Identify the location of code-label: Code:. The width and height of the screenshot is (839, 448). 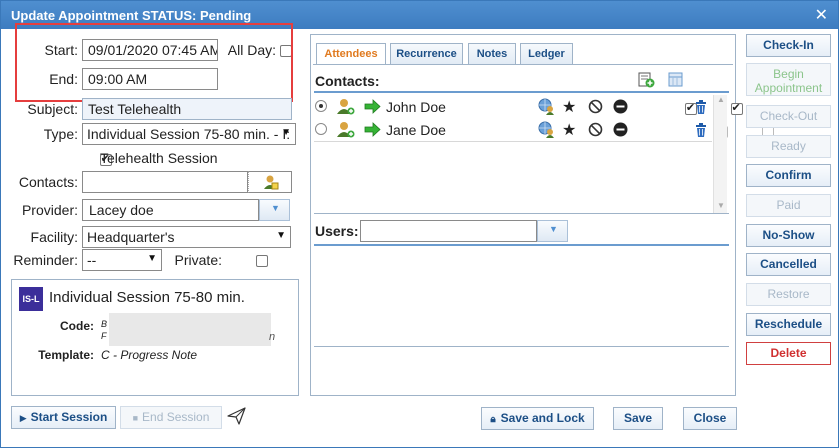
(77, 326).